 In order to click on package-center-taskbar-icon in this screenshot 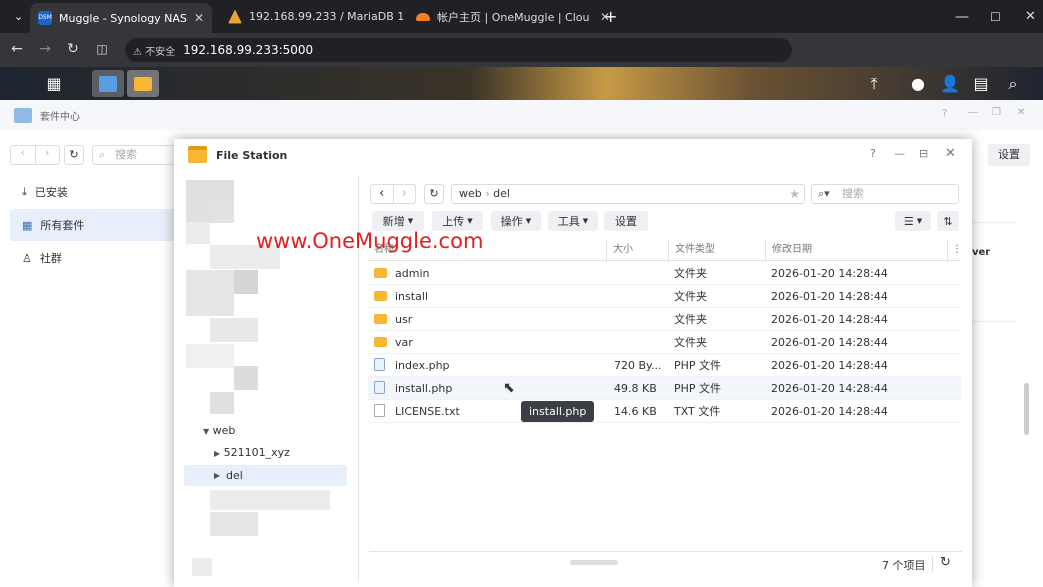, I will do `click(108, 83)`.